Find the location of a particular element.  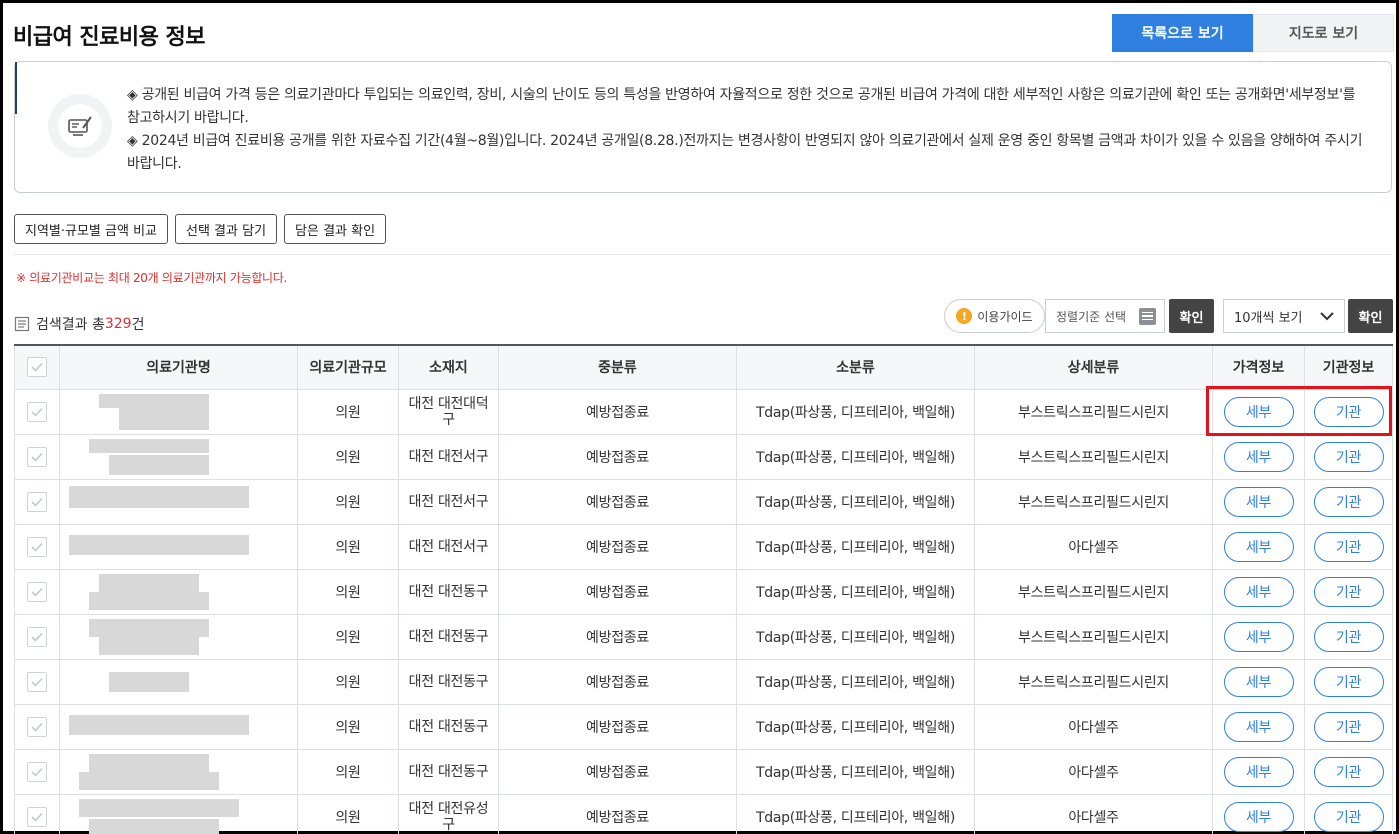

list-view-button: 목록으로 보기 is located at coordinates (1182, 33).